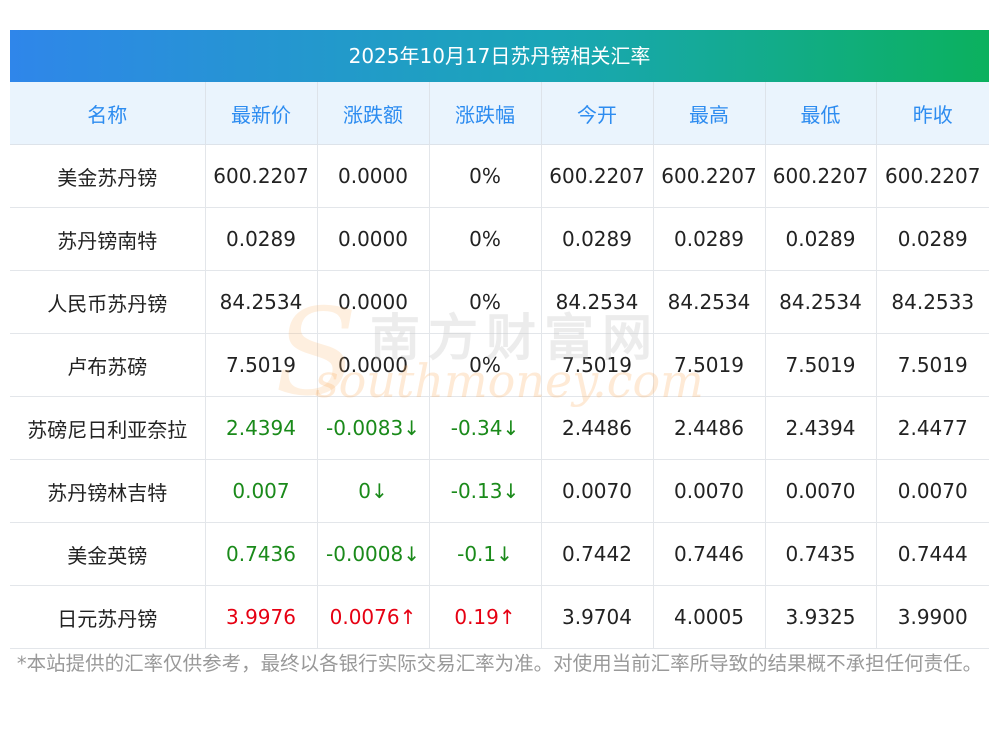 The image size is (1000, 733). What do you see at coordinates (709, 239) in the screenshot?
I see `cell-high: 0.0289` at bounding box center [709, 239].